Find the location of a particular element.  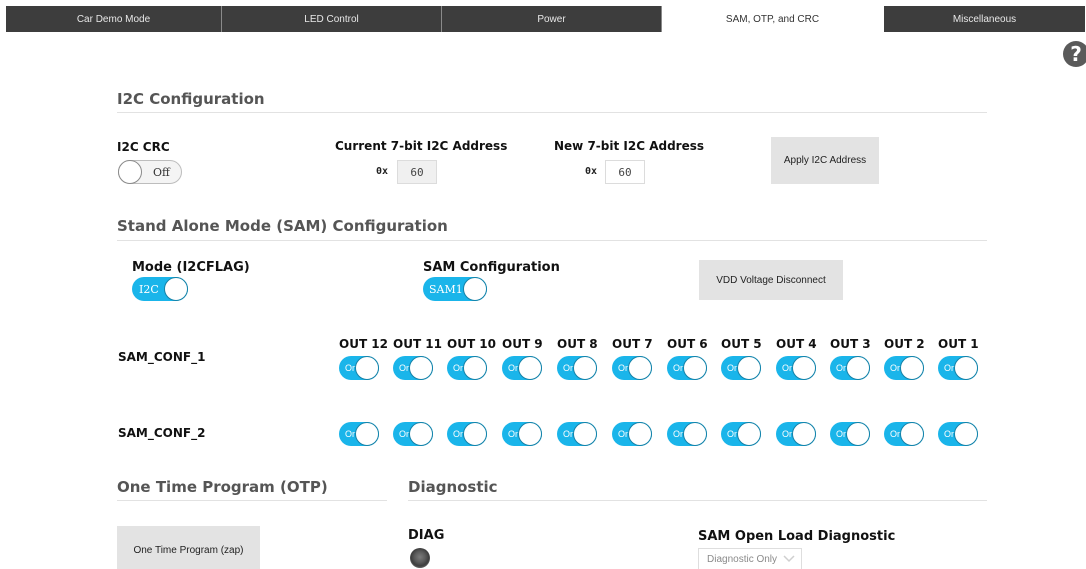

output-header: OUT 8 is located at coordinates (577, 344).